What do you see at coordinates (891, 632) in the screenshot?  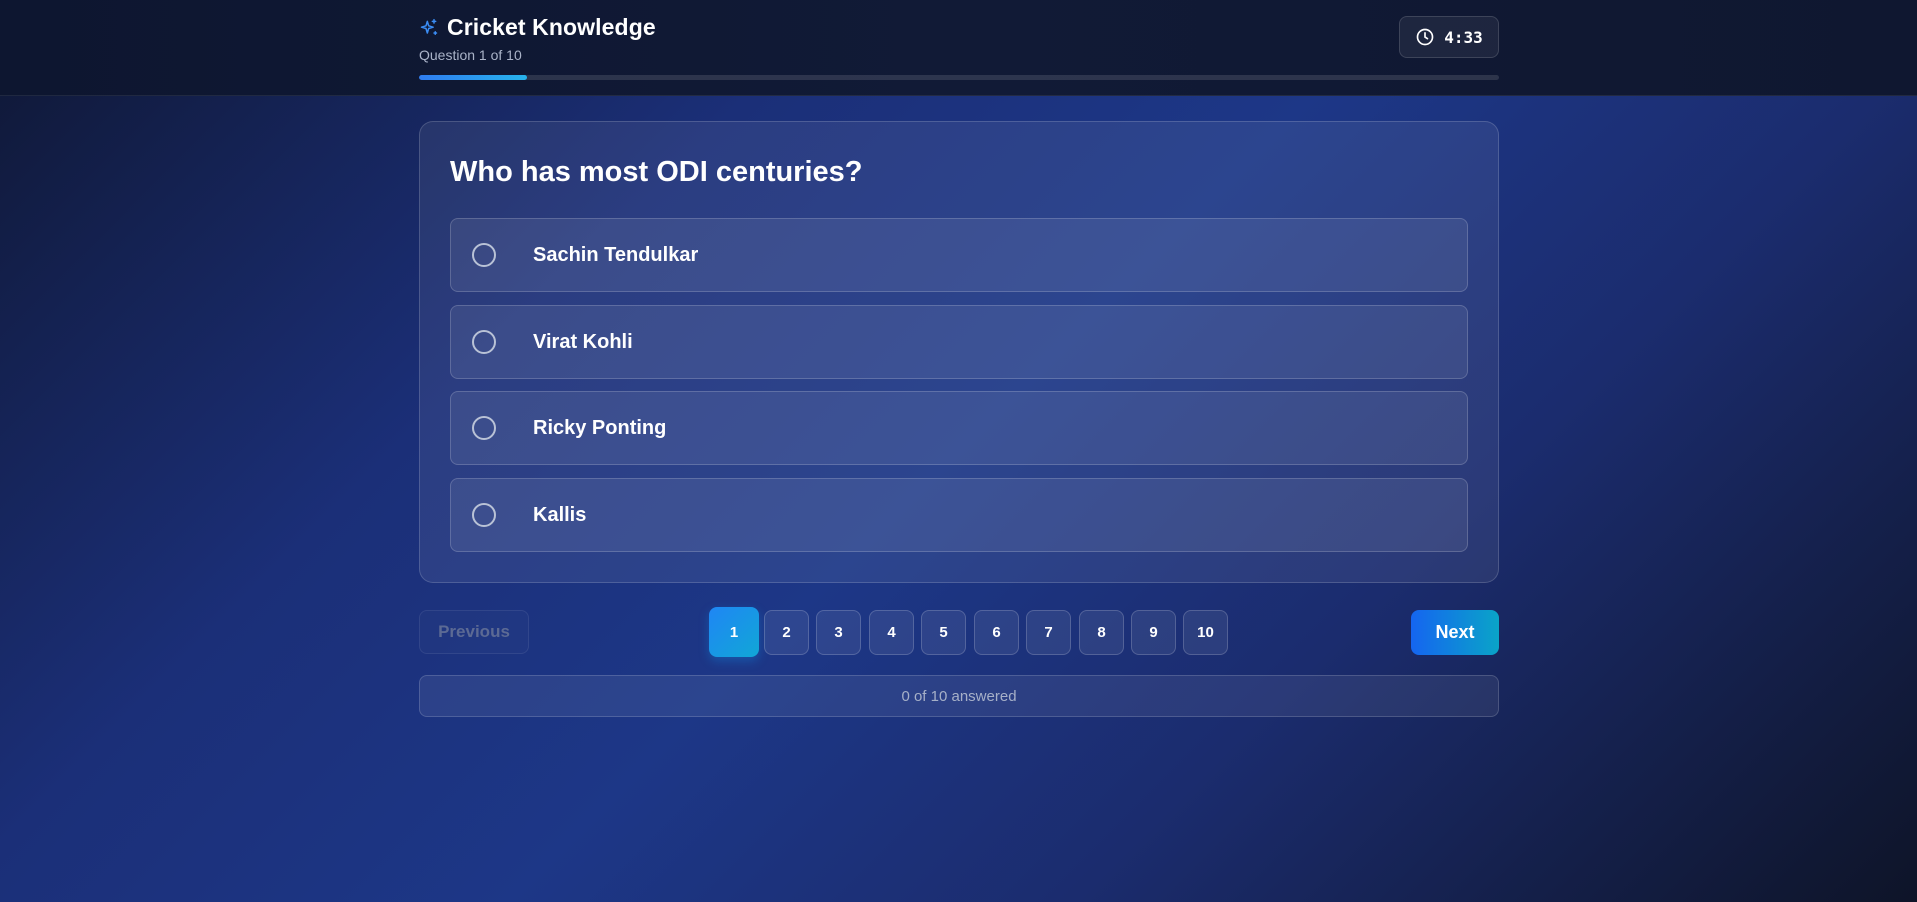 I see `page-button-4: 4` at bounding box center [891, 632].